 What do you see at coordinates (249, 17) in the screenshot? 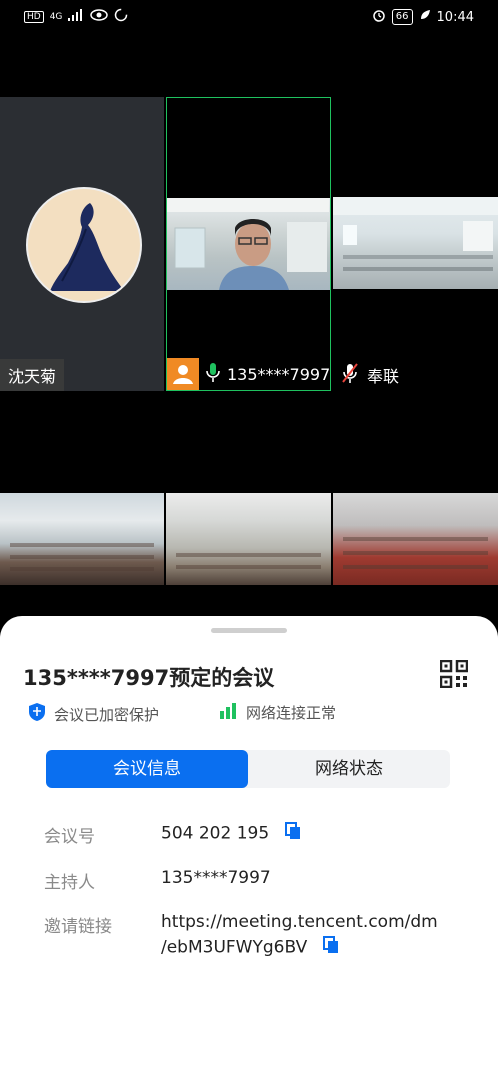
I see `status-bar: HD 4G 66 10:44` at bounding box center [249, 17].